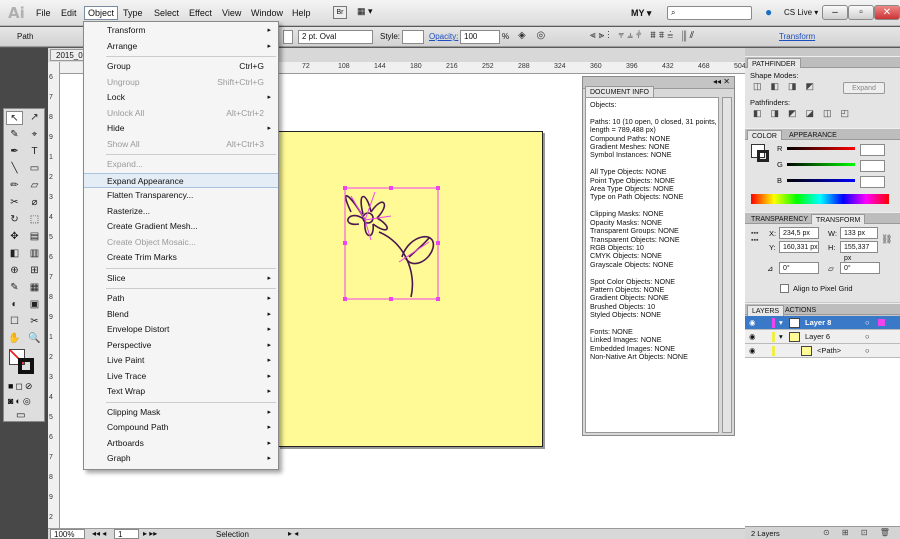  What do you see at coordinates (799, 247) in the screenshot?
I see `y-input: 160,331 px` at bounding box center [799, 247].